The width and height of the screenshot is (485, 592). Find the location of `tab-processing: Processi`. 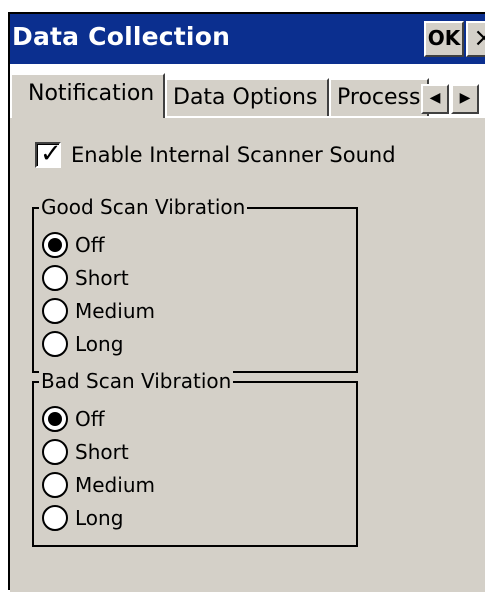

tab-processing: Processi is located at coordinates (379, 97).